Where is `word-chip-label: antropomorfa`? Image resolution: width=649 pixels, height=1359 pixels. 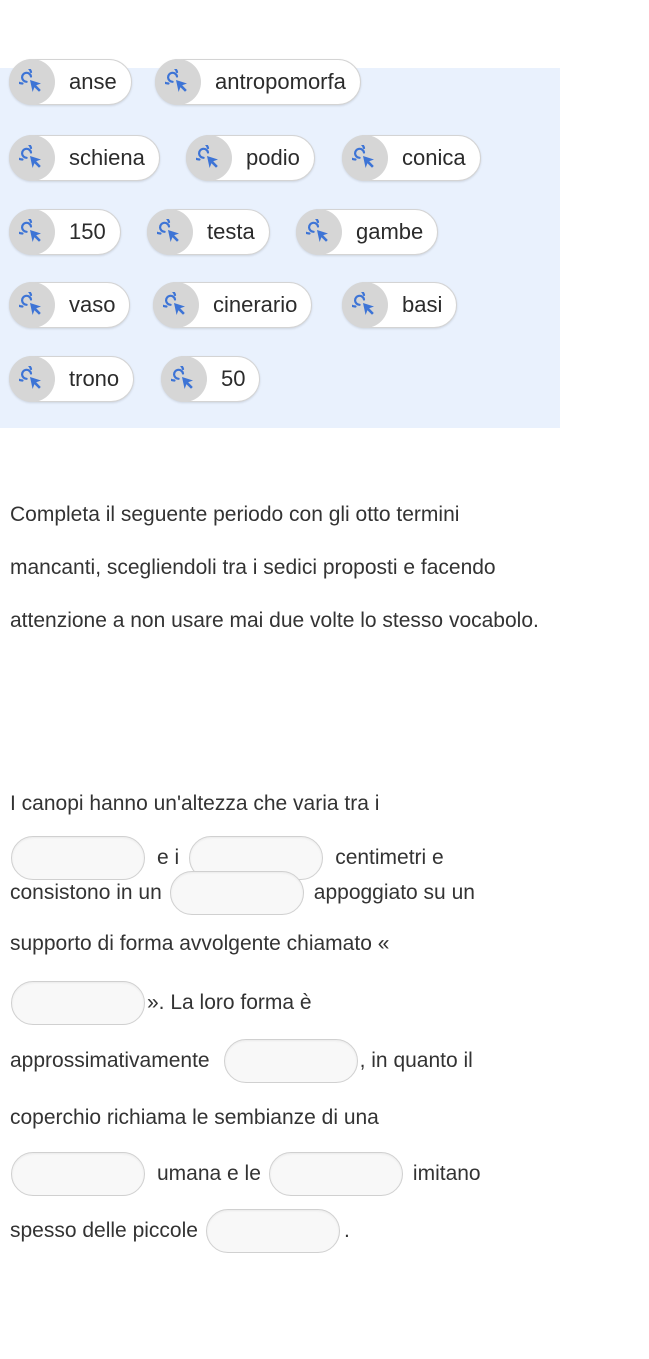 word-chip-label: antropomorfa is located at coordinates (280, 81).